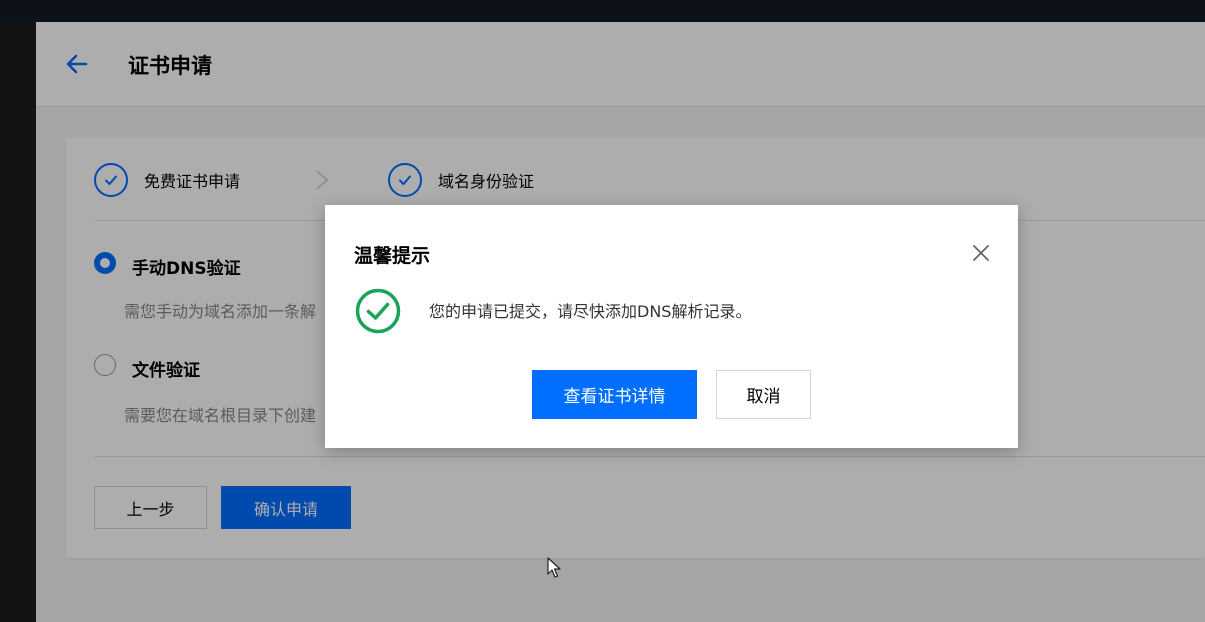  Describe the element at coordinates (392, 256) in the screenshot. I see `dialog-title: 温馨提示` at that location.